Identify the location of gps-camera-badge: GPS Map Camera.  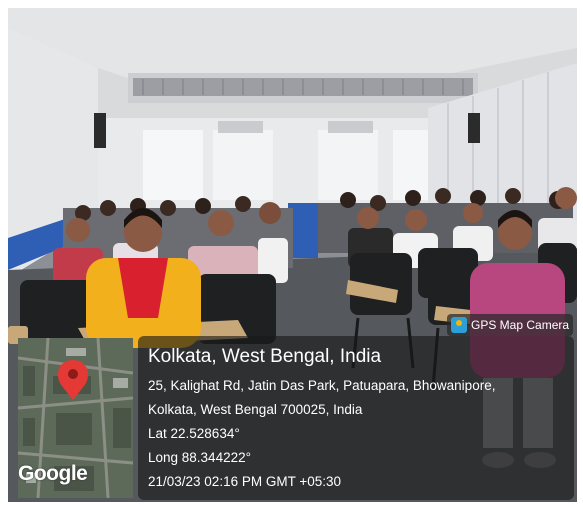
(510, 325).